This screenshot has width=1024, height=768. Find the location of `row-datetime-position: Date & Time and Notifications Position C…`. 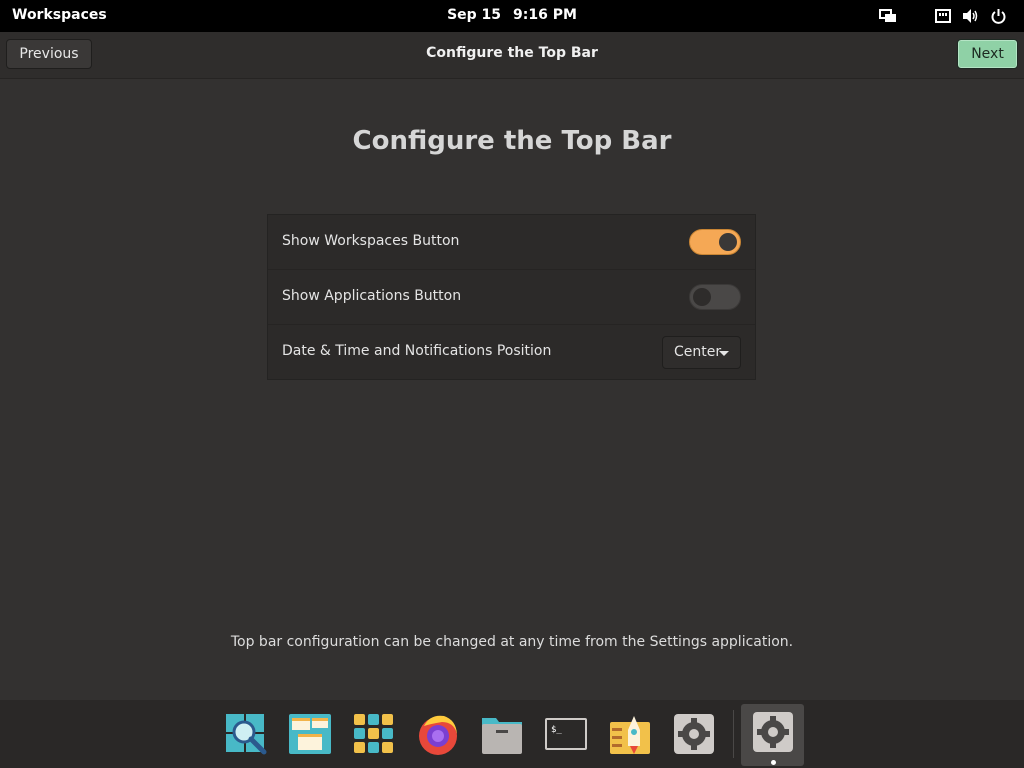

row-datetime-position: Date & Time and Notifications Position C… is located at coordinates (511, 352).